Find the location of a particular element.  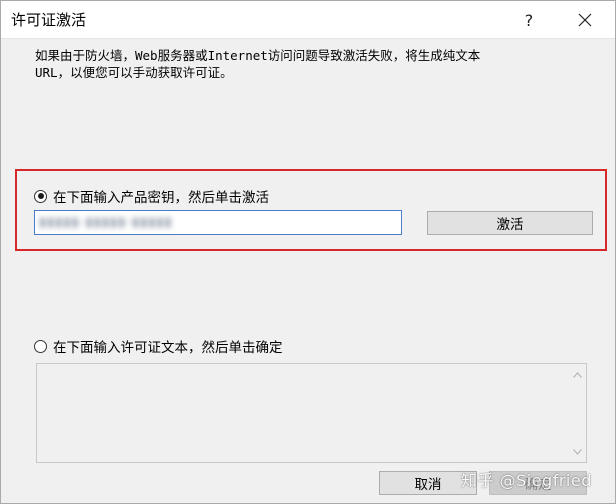

close-icon is located at coordinates (585, 20).